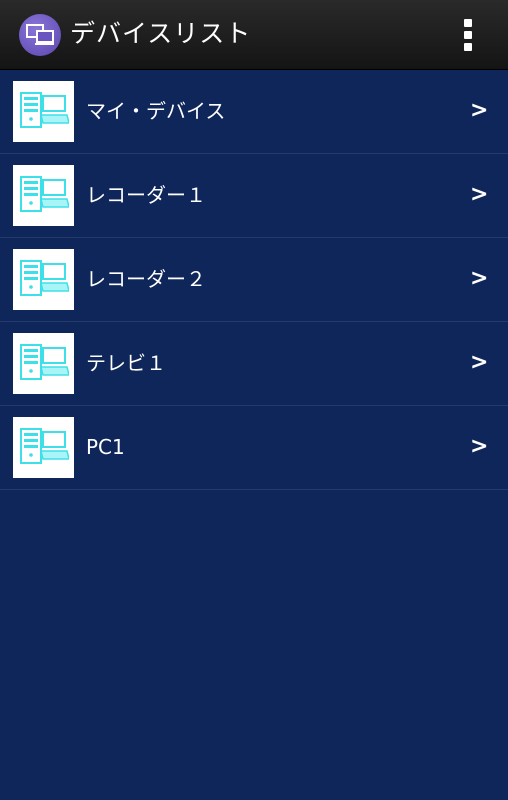 The height and width of the screenshot is (800, 508). What do you see at coordinates (254, 35) in the screenshot?
I see `app-bar: デバイスリスト` at bounding box center [254, 35].